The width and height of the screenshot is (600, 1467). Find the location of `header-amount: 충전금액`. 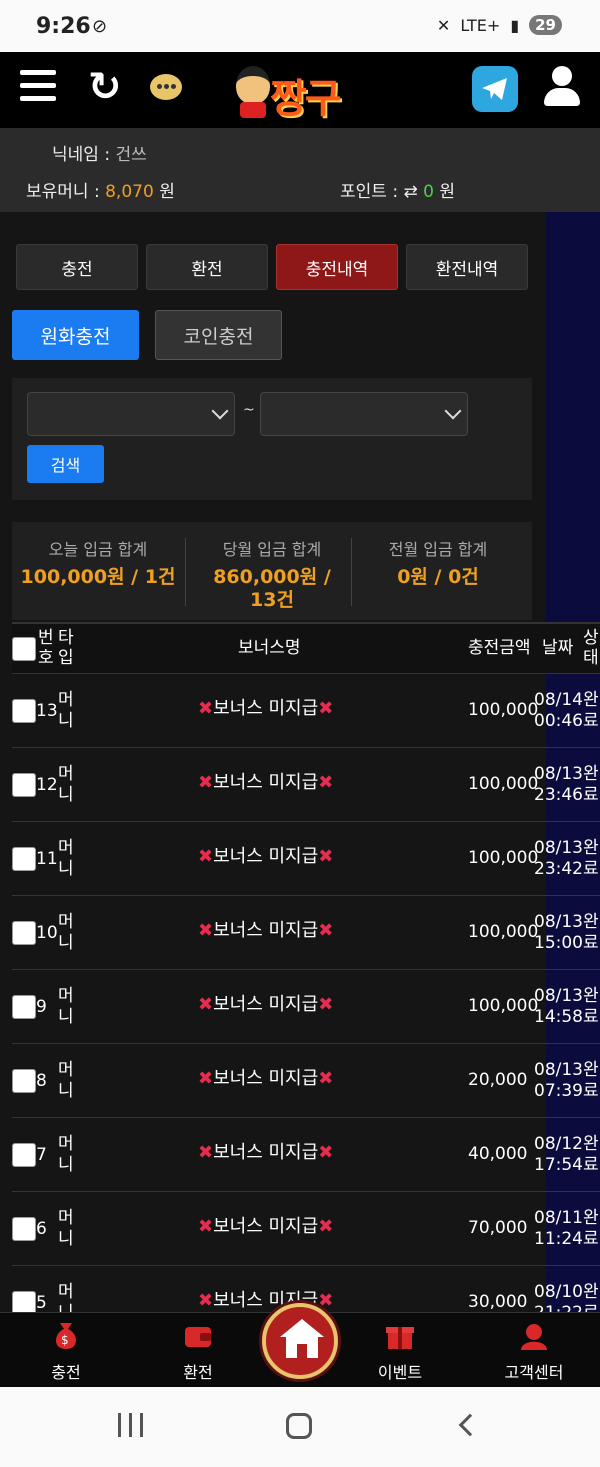

header-amount: 충전금액 is located at coordinates (499, 648).